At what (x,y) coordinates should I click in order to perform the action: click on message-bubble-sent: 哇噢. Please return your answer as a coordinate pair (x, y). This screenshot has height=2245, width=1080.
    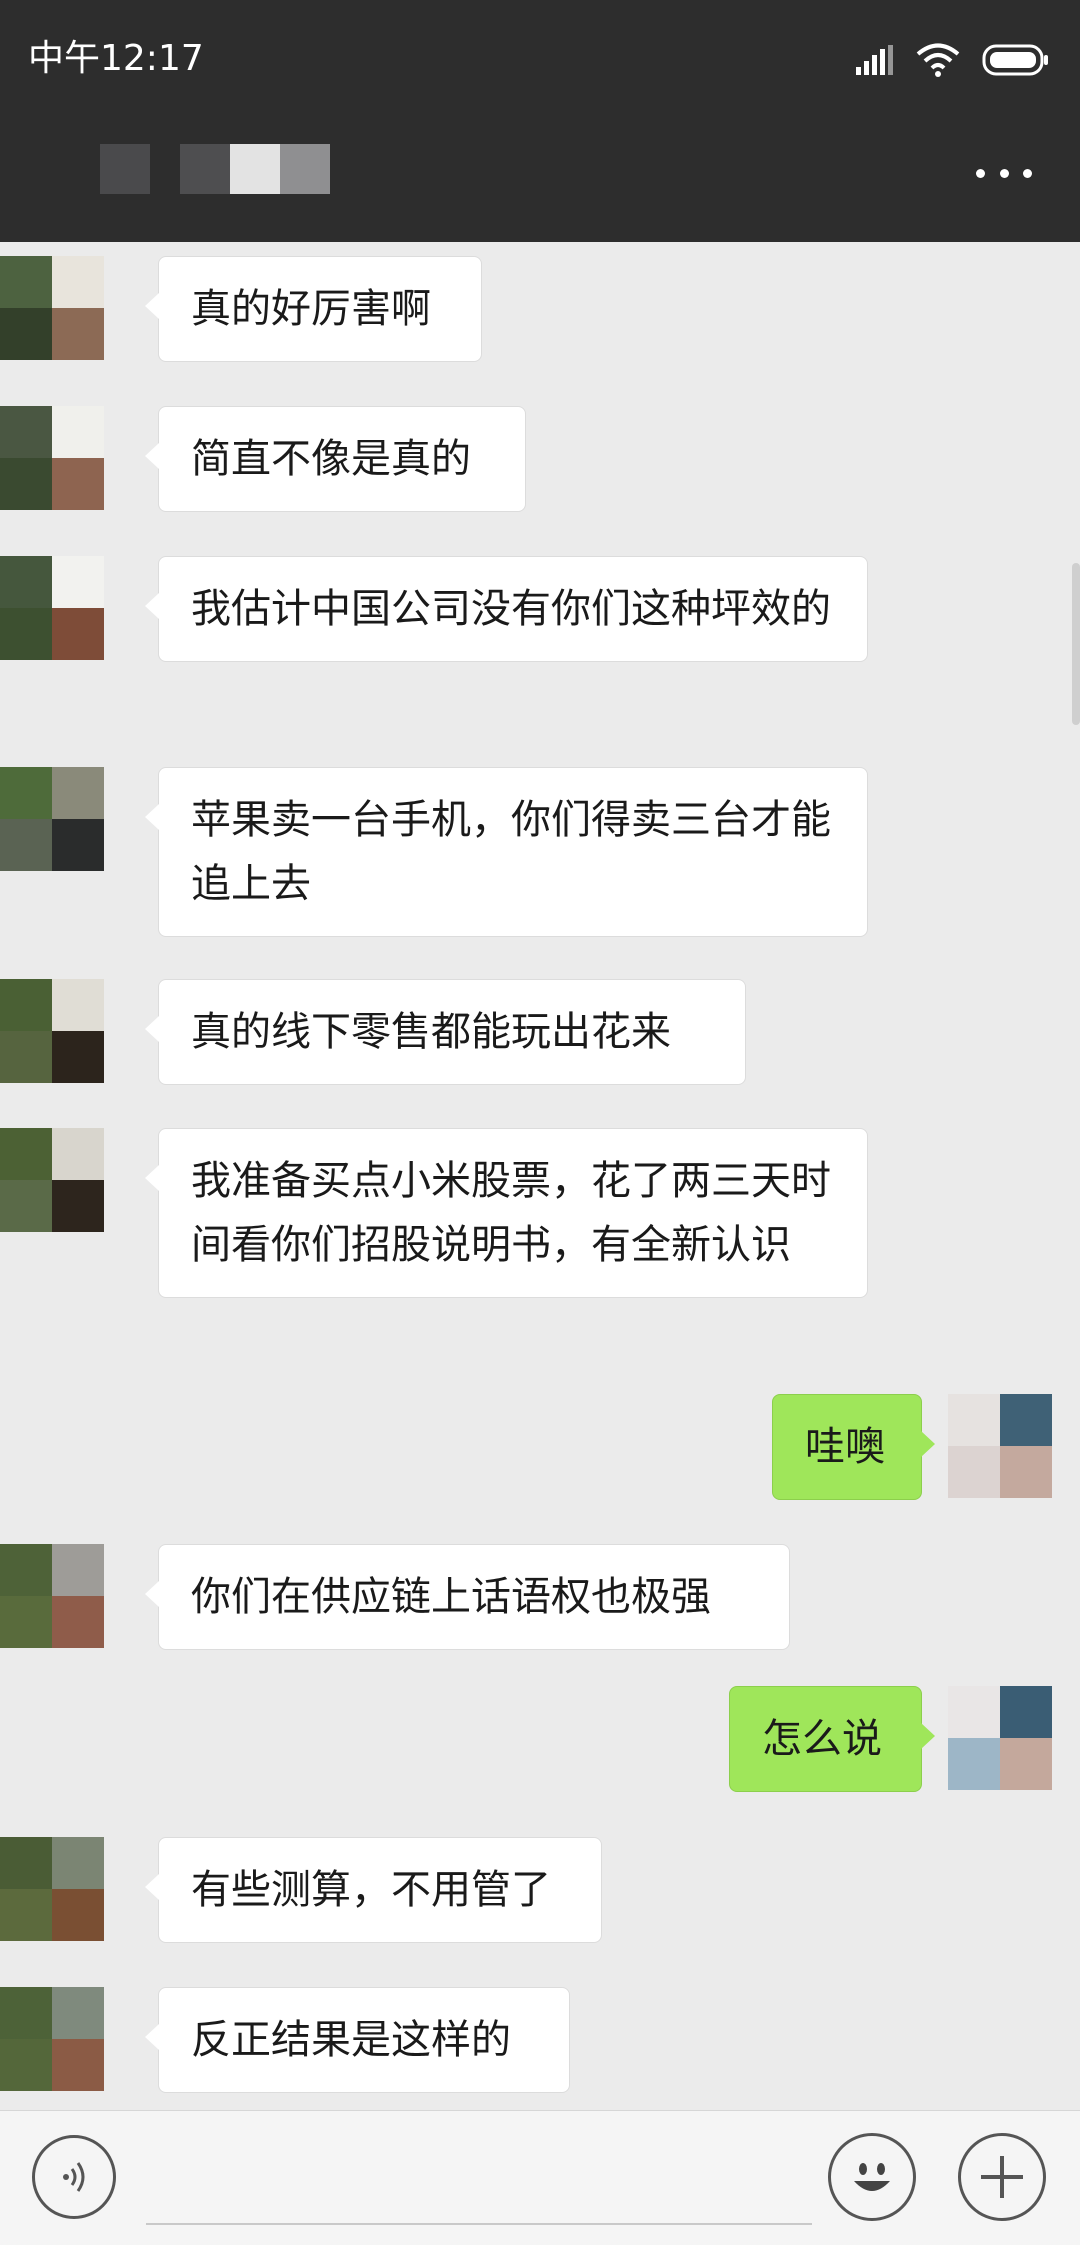
    Looking at the image, I should click on (853, 1447).